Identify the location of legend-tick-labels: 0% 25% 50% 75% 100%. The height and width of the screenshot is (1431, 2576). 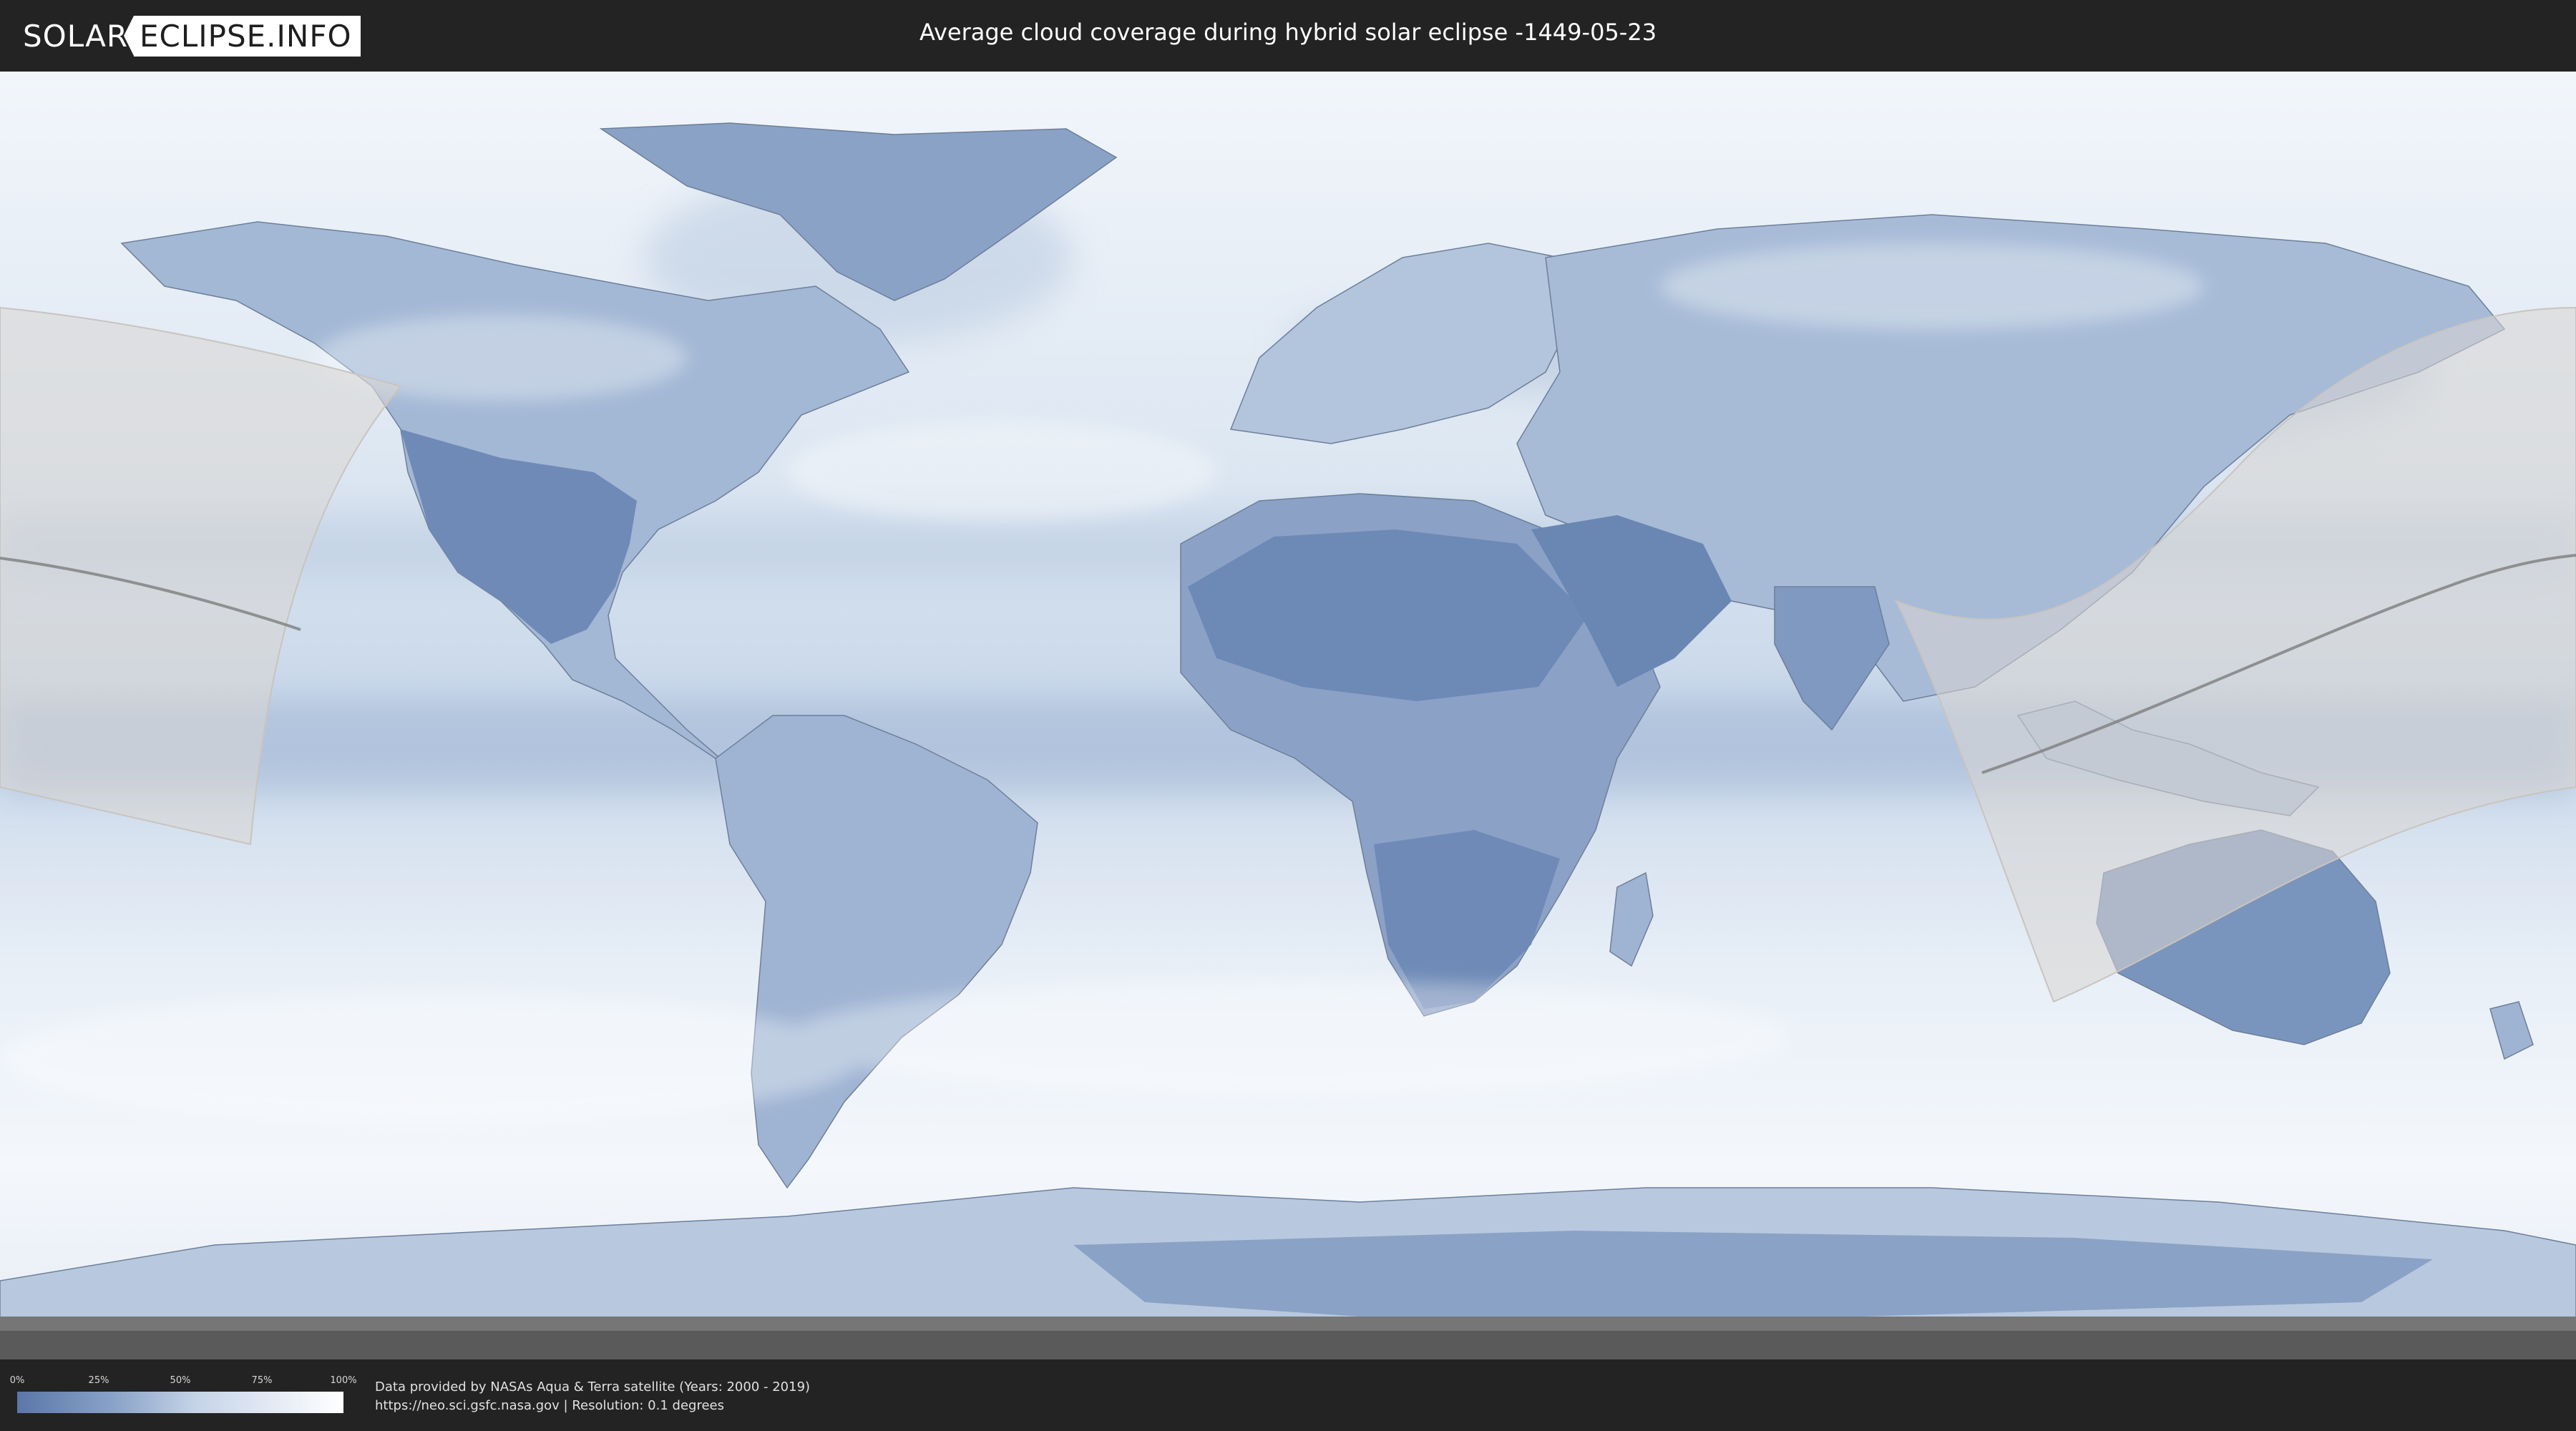
(183, 1381).